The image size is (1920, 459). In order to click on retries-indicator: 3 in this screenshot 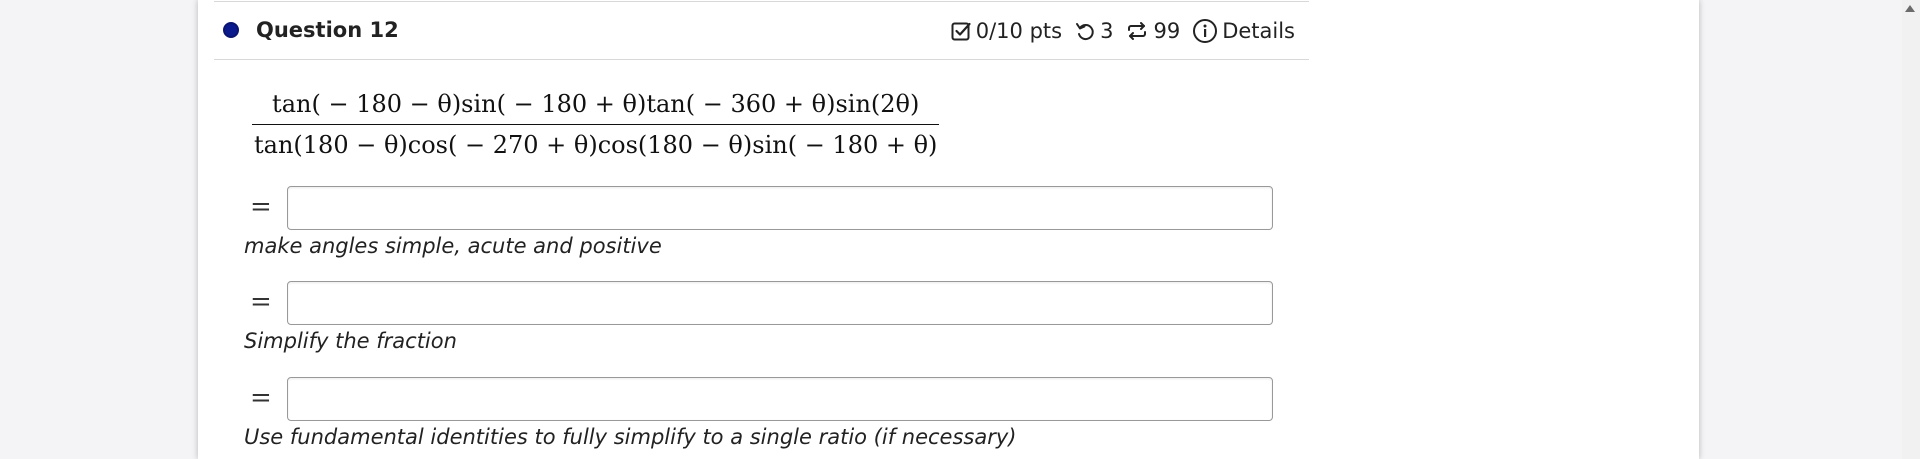, I will do `click(1093, 31)`.